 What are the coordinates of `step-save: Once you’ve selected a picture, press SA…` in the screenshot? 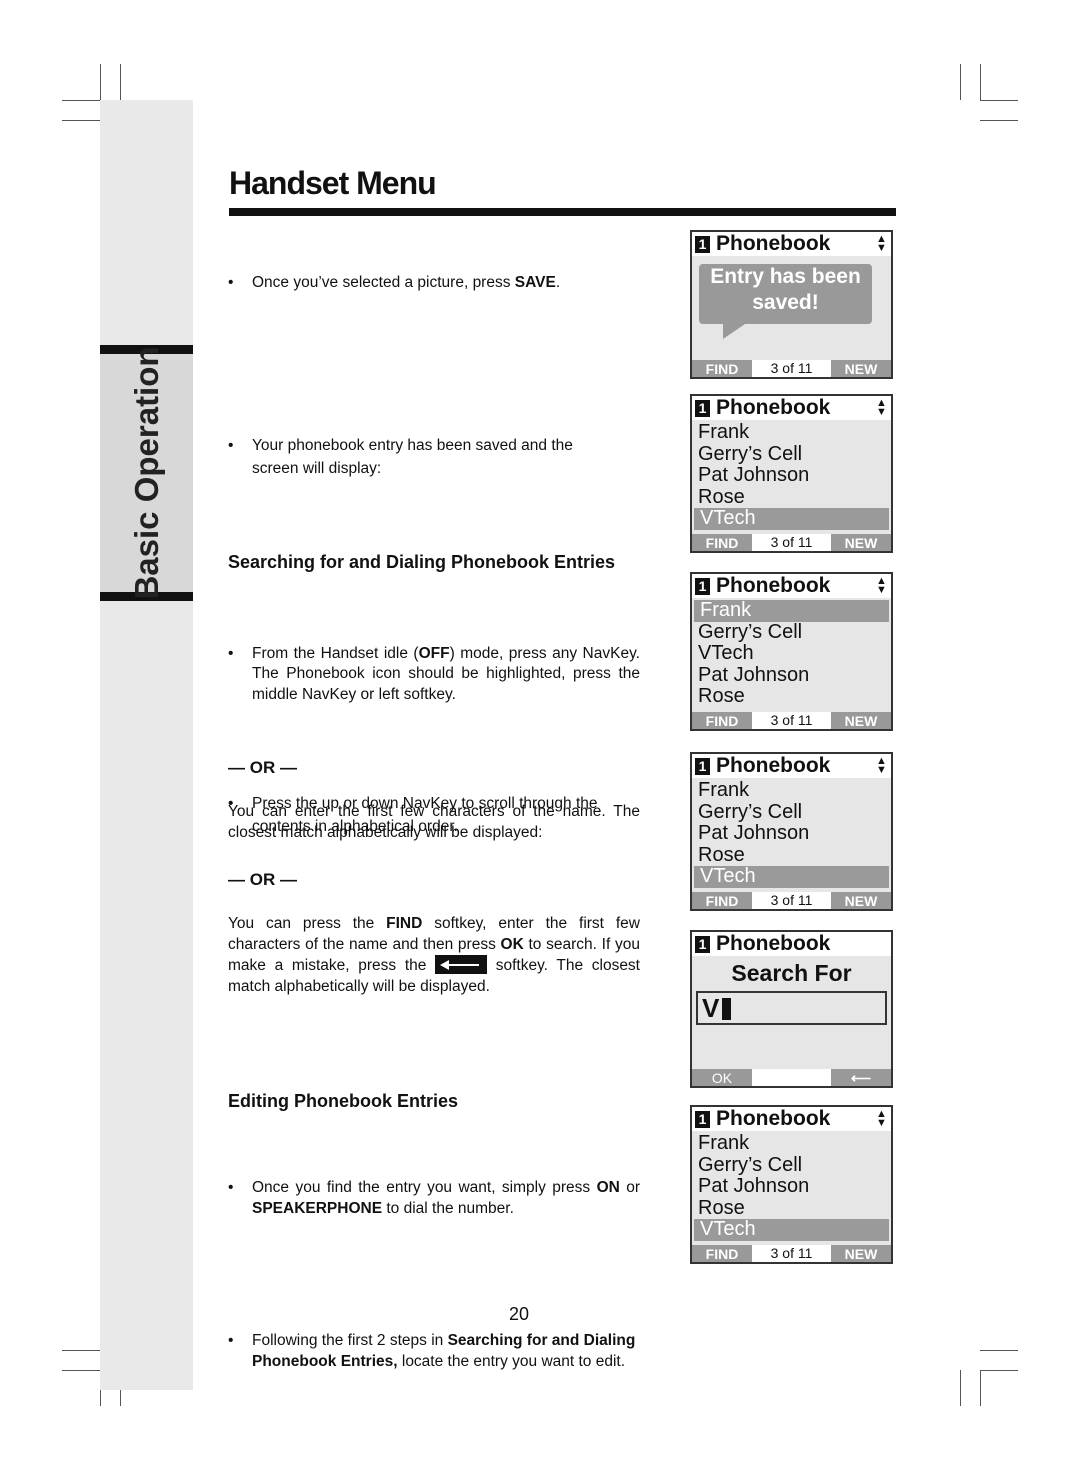 It's located at (434, 283).